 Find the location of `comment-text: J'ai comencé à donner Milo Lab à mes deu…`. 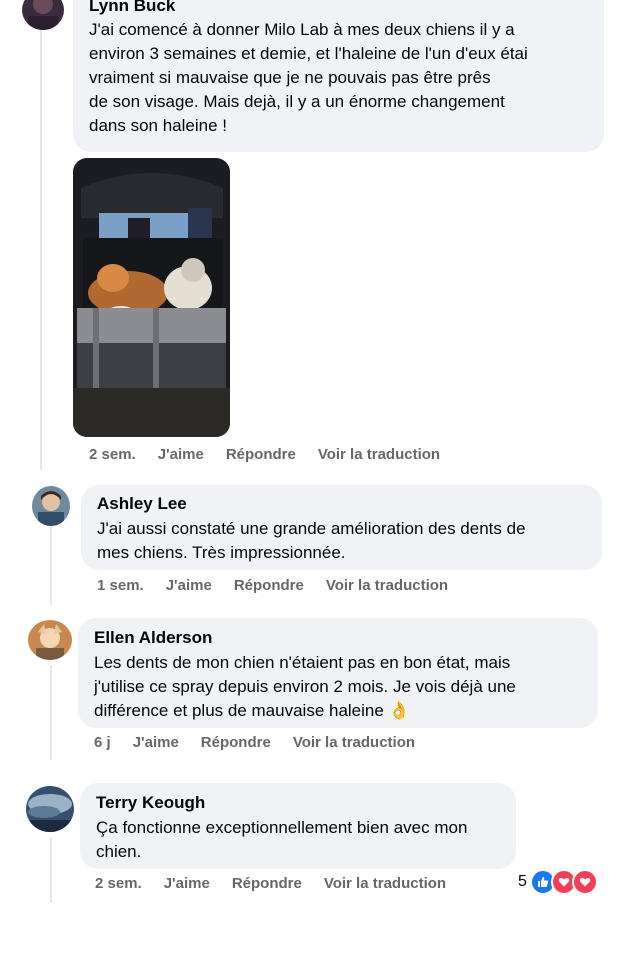

comment-text: J'ai comencé à donner Milo Lab à mes deu… is located at coordinates (302, 29).